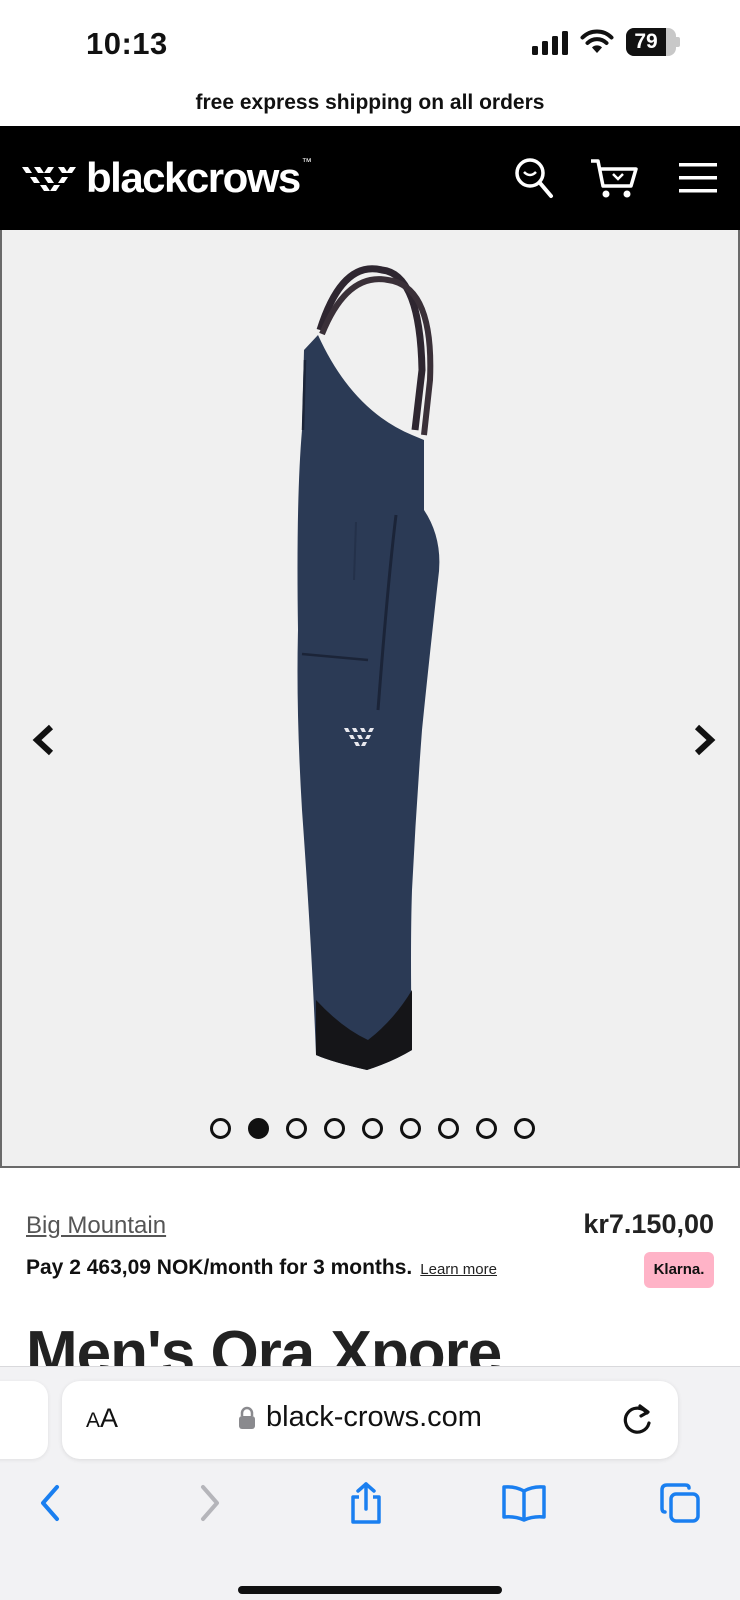  I want to click on page-settings-button: AA, so click(102, 1418).